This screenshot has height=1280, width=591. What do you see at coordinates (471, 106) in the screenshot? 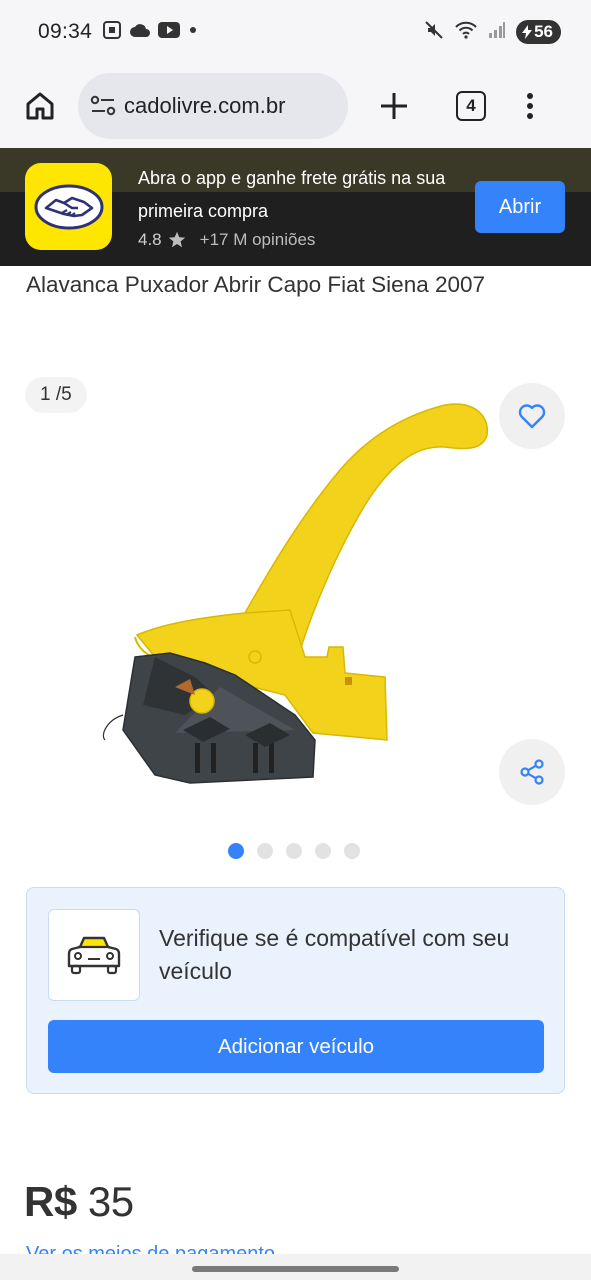
I see `tab-switcher-button: 4` at bounding box center [471, 106].